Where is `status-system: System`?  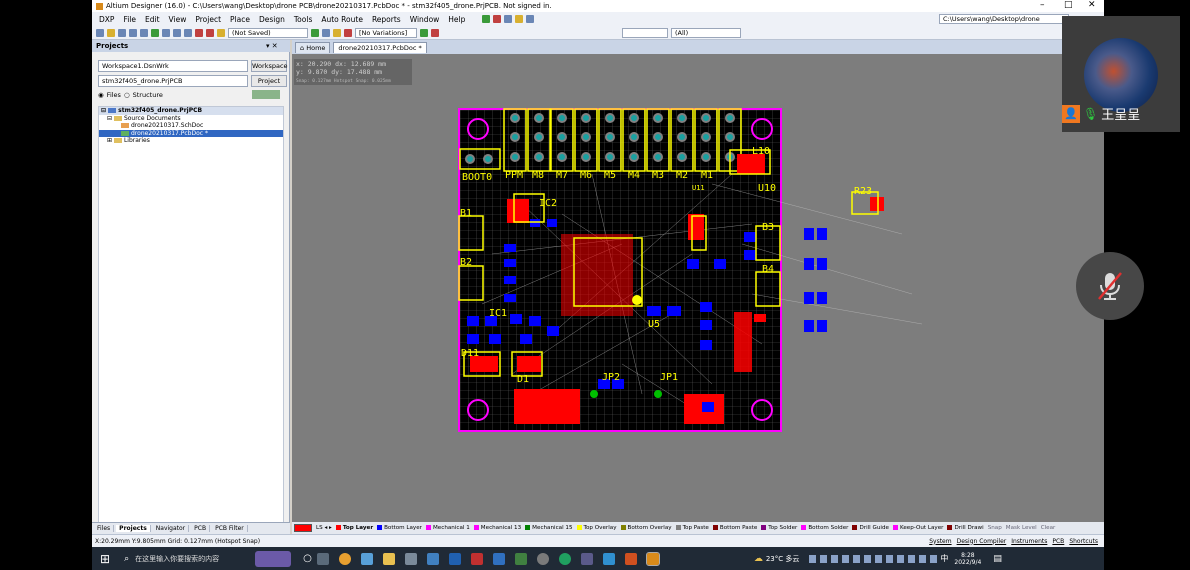
status-system: System is located at coordinates (940, 541).